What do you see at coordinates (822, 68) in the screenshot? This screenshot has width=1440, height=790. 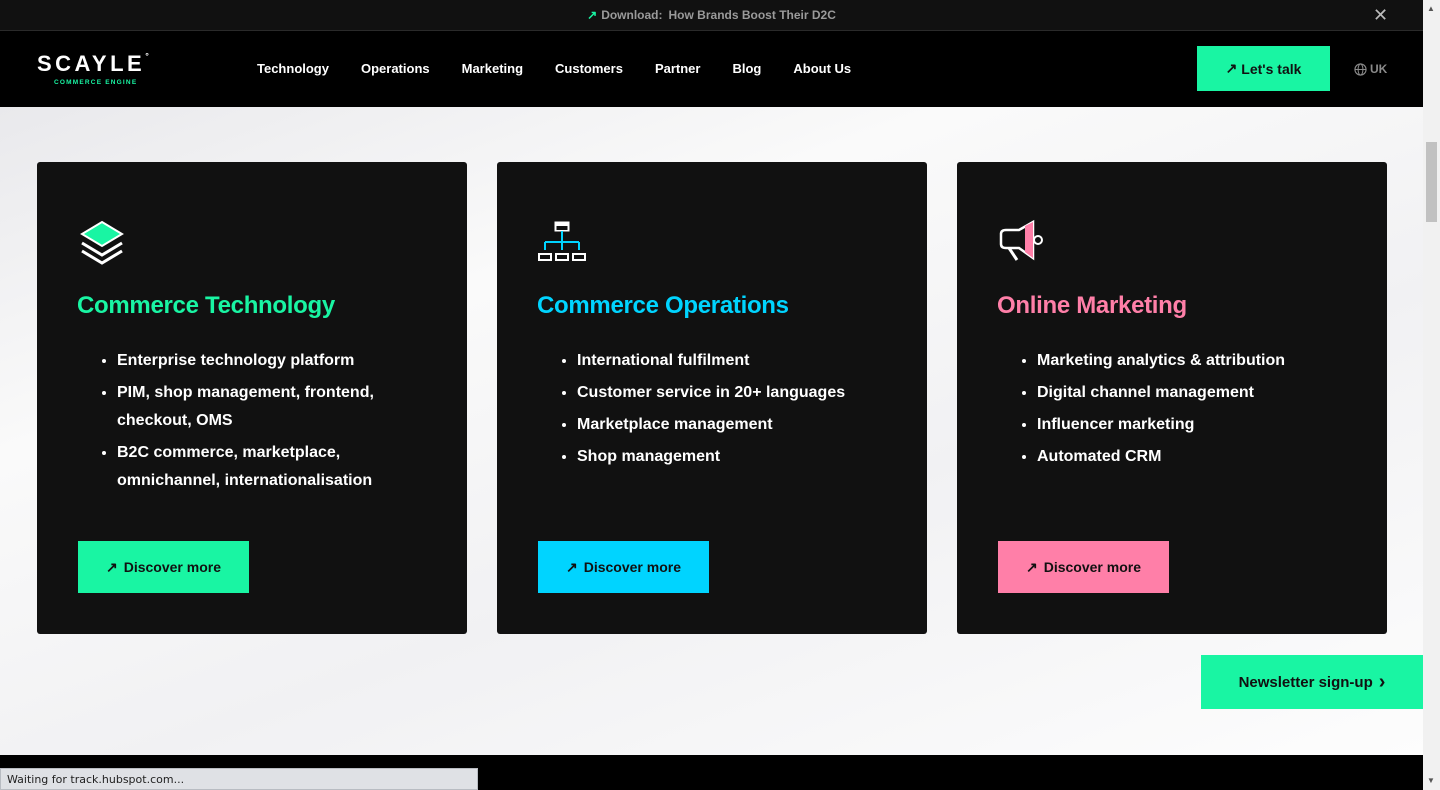 I see `nav-item-about-us: About Us` at bounding box center [822, 68].